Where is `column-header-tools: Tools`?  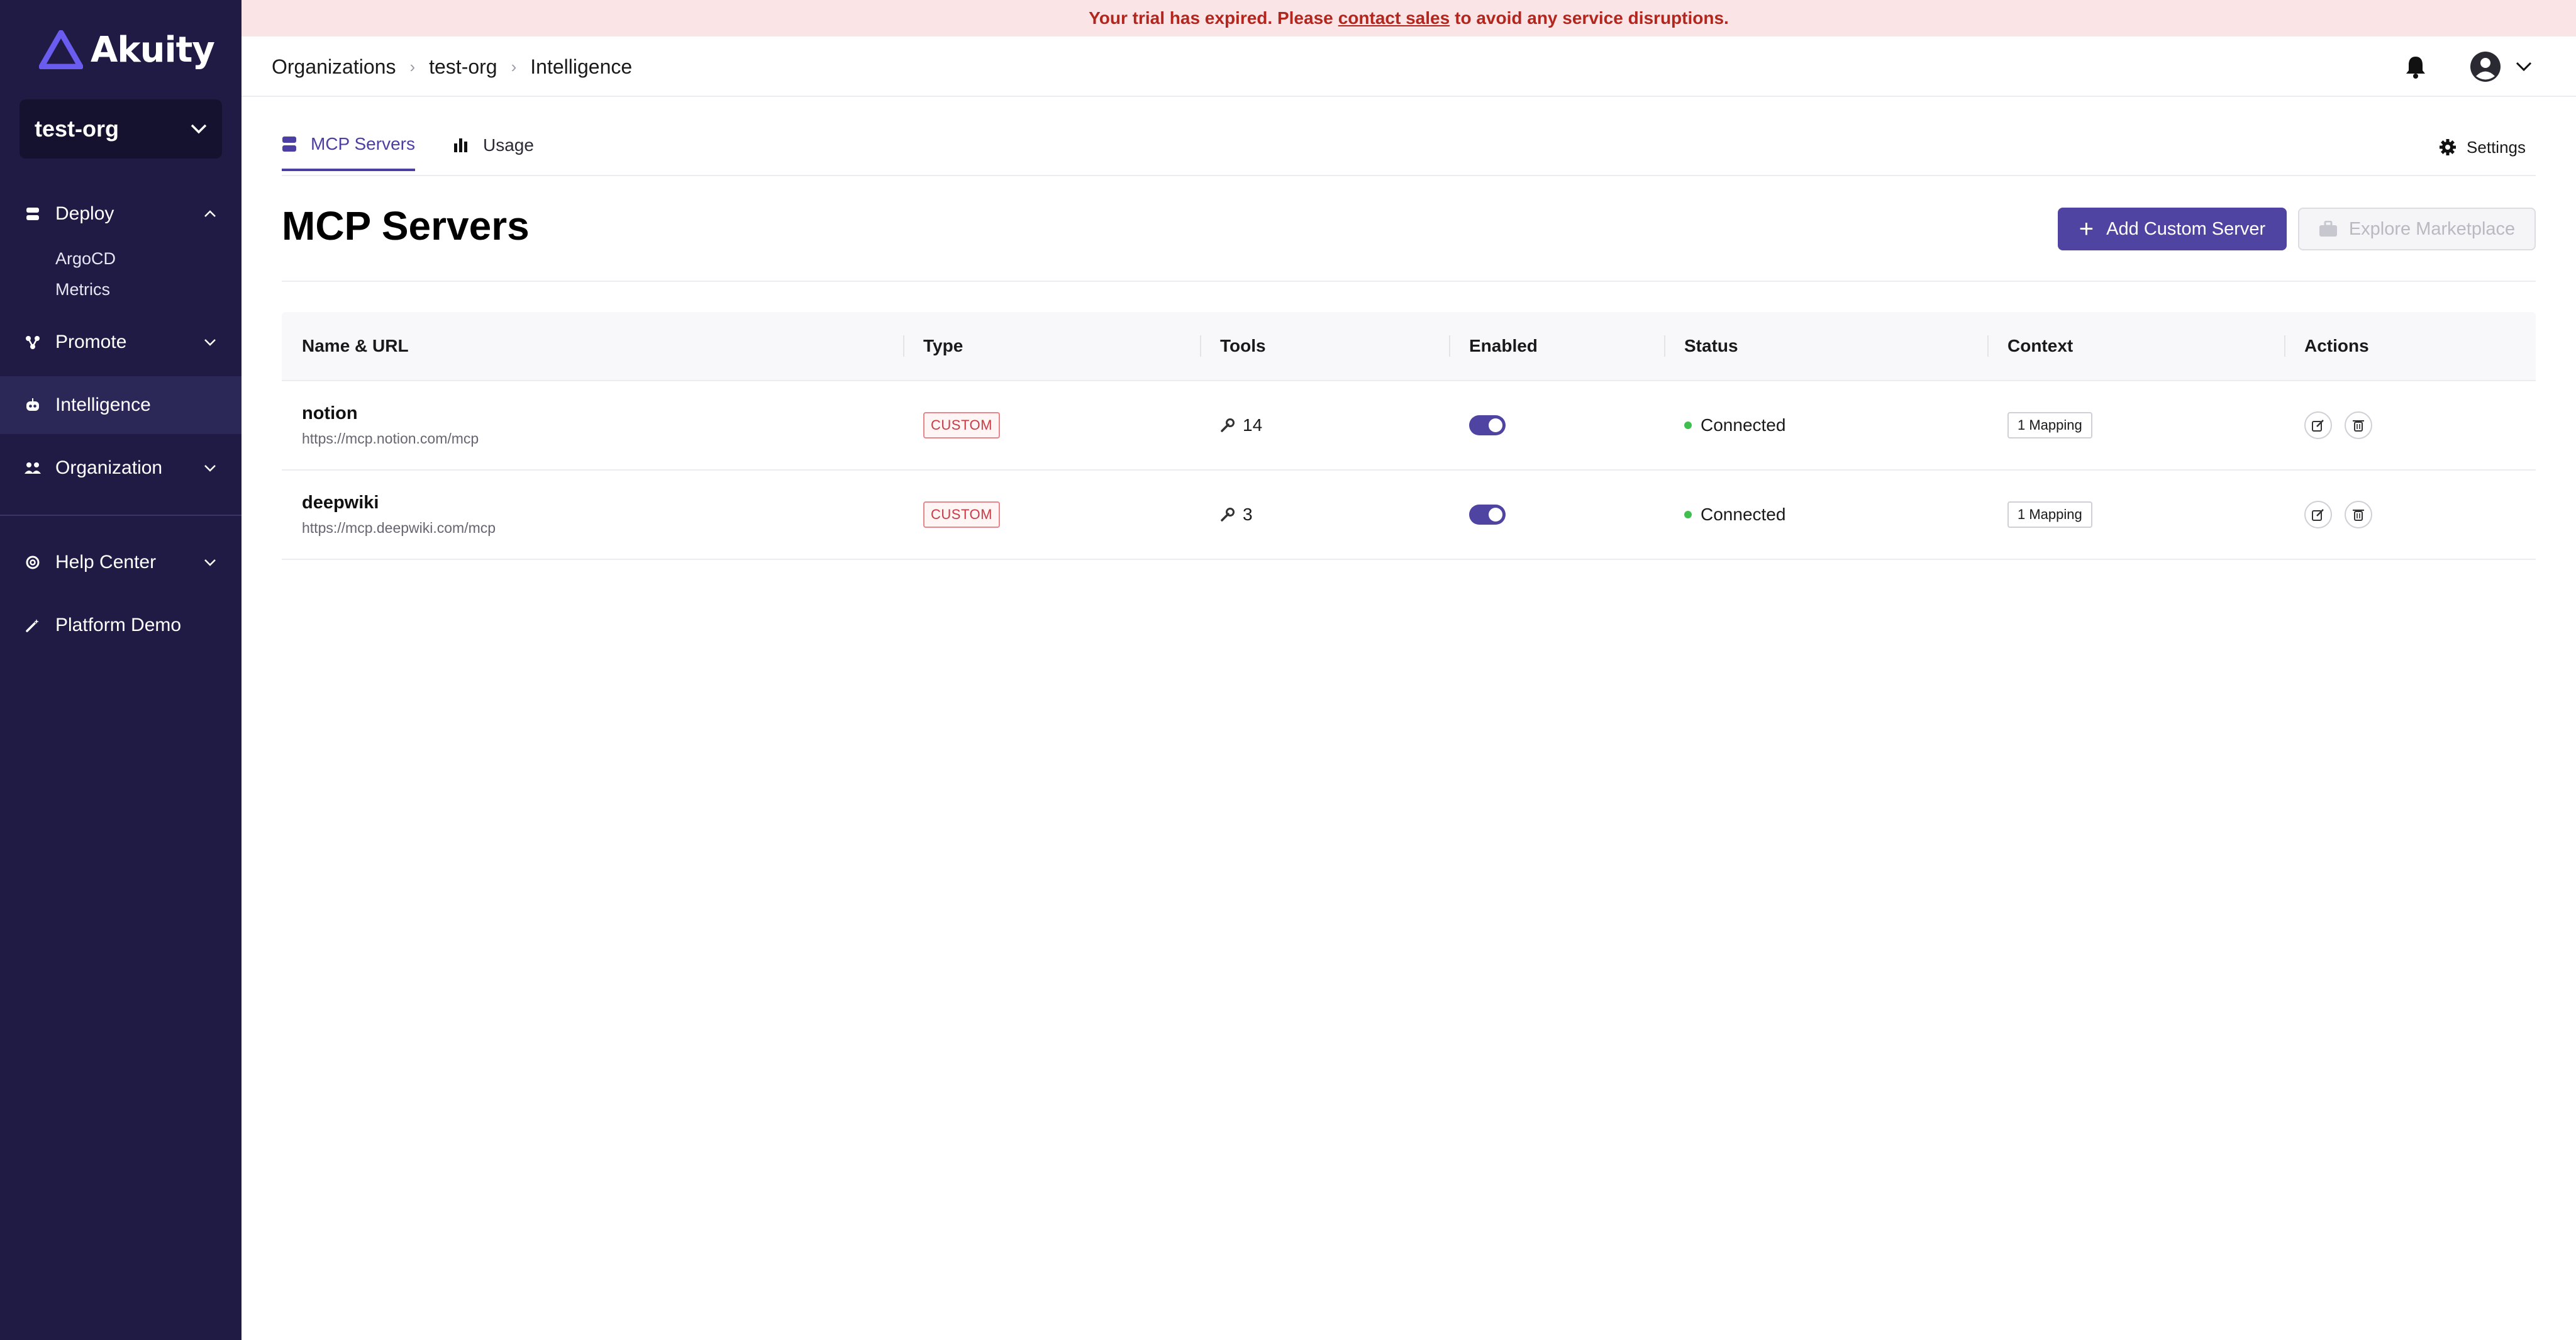 column-header-tools: Tools is located at coordinates (1324, 346).